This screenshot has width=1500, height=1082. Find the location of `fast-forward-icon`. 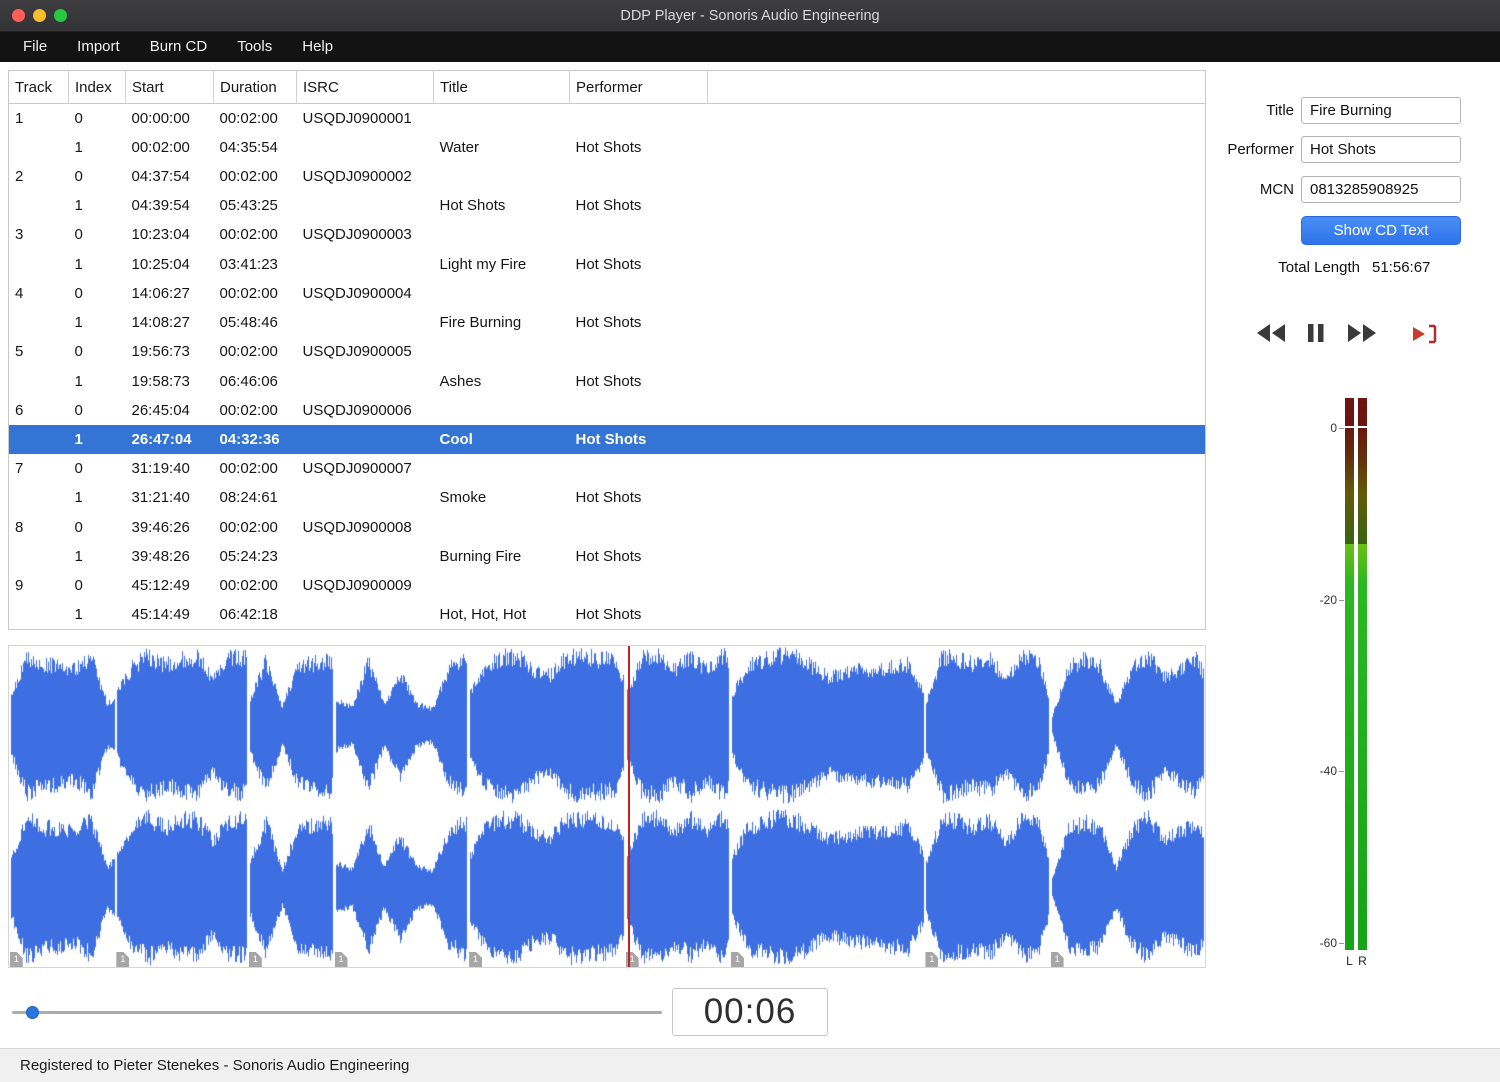

fast-forward-icon is located at coordinates (1361, 335).